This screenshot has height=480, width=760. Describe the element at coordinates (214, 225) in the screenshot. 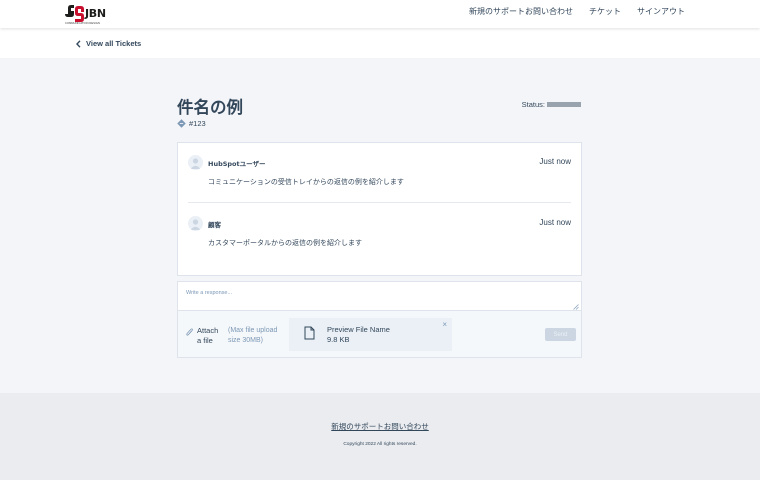

I see `message-author: 顧客` at that location.